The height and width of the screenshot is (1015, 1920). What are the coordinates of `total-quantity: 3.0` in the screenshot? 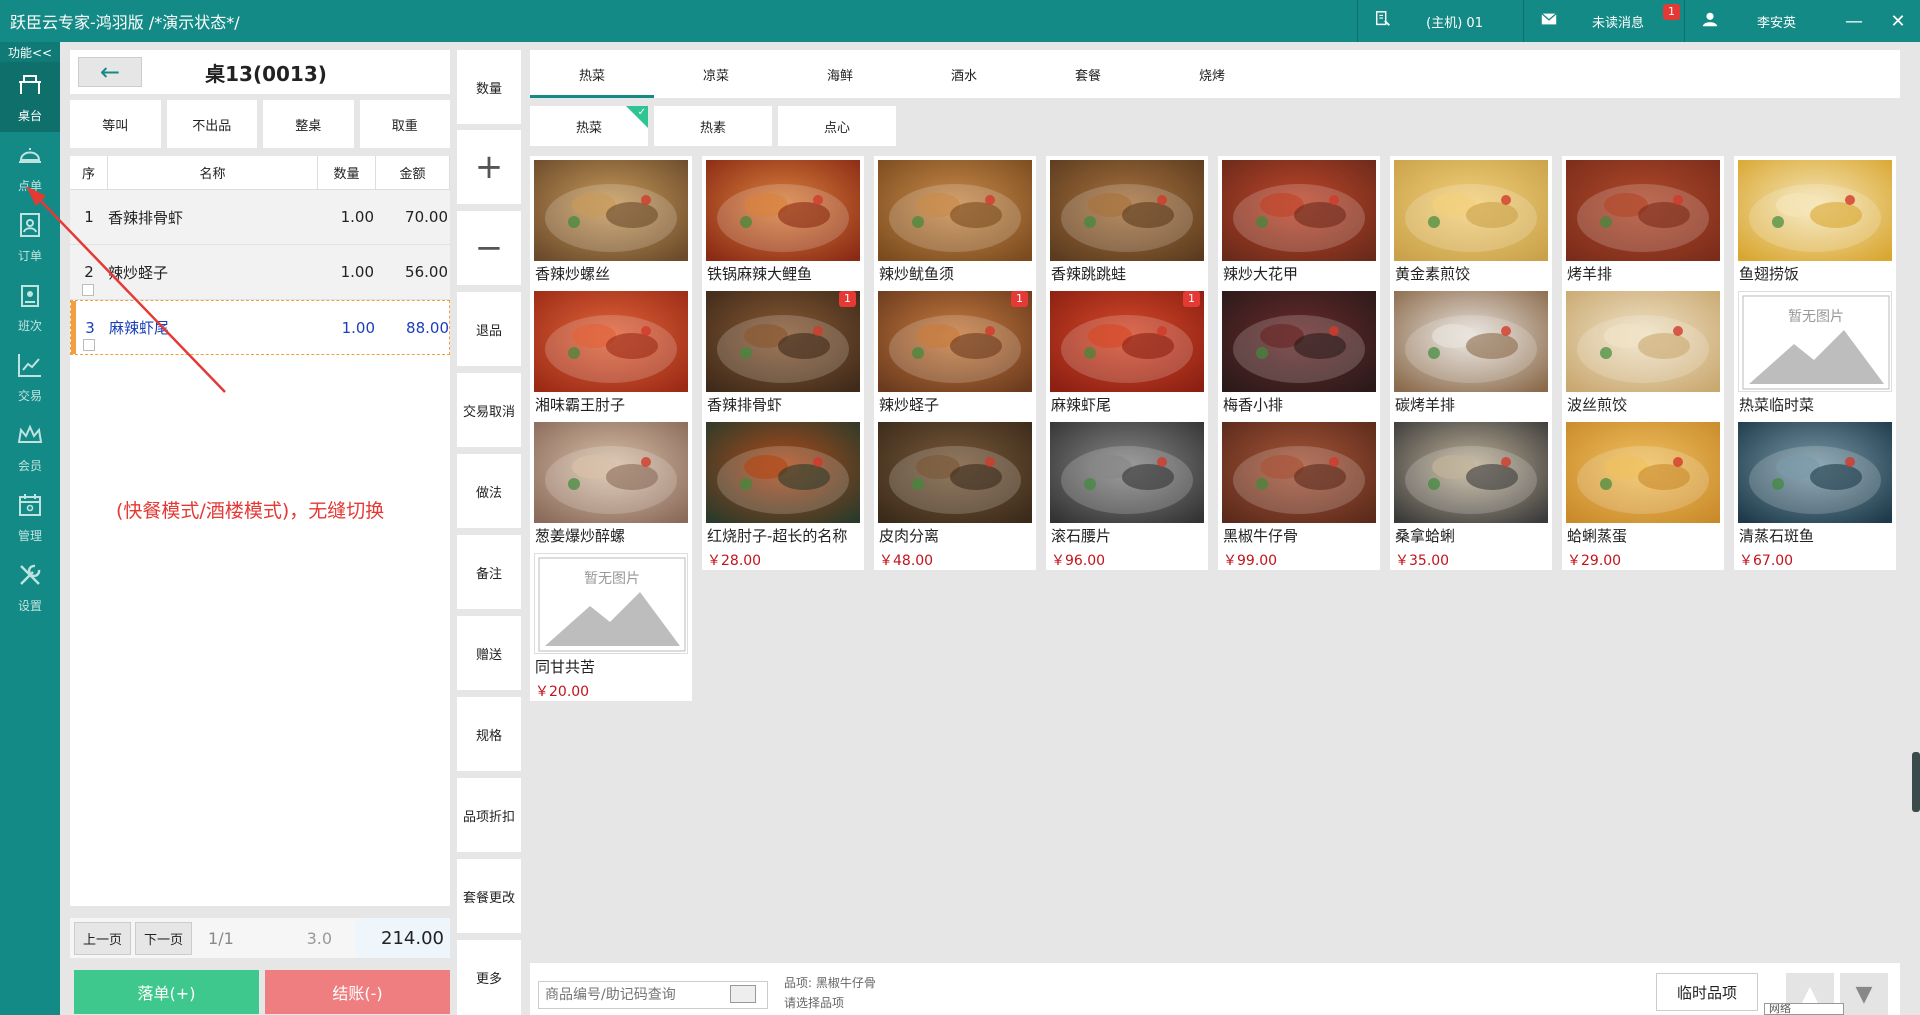 It's located at (319, 938).